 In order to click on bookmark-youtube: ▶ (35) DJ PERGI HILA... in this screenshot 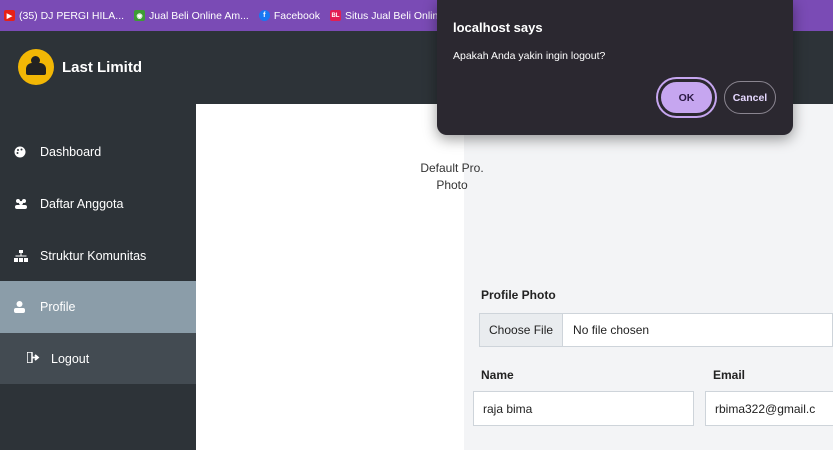, I will do `click(64, 16)`.